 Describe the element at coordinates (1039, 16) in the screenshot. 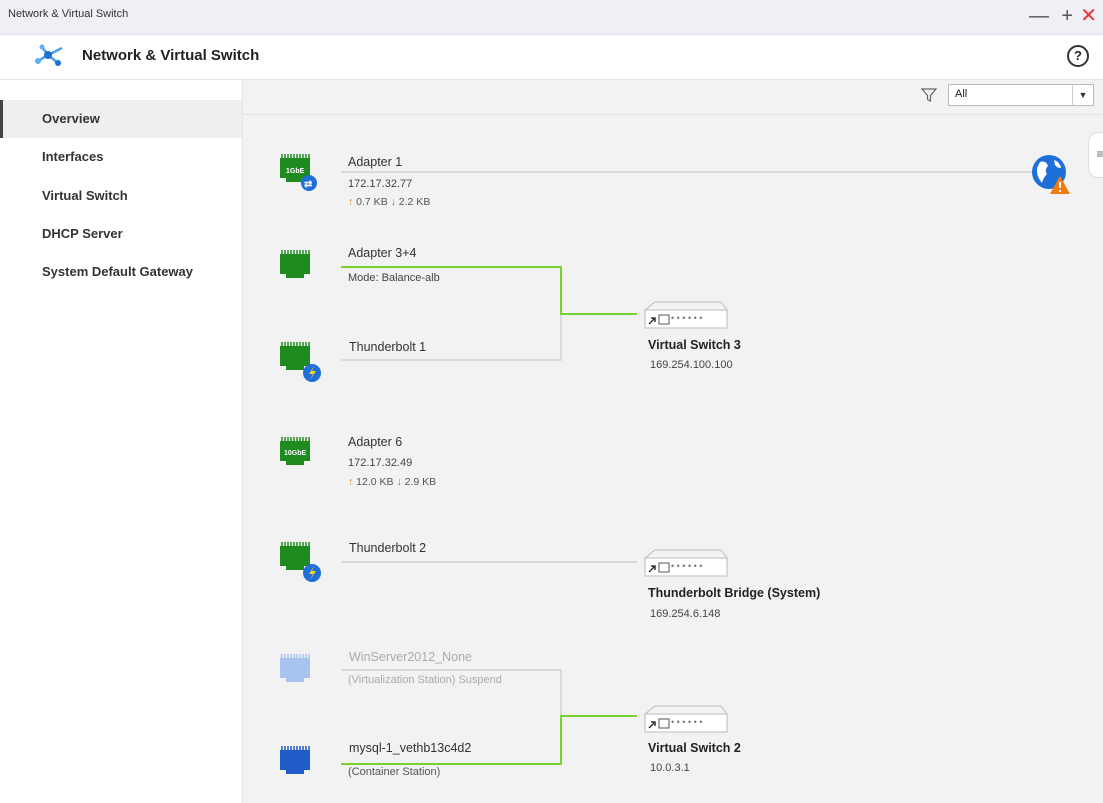

I see `minimize-button: —` at that location.